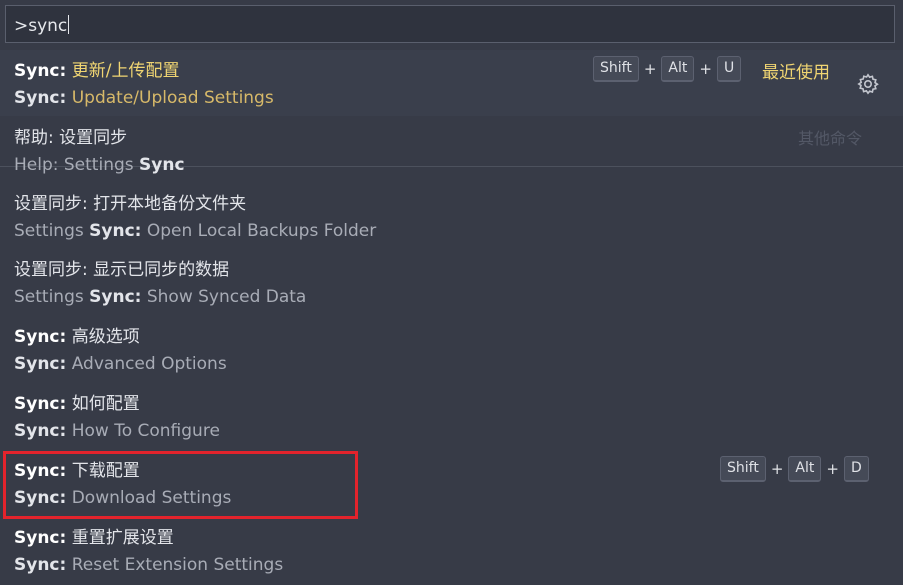 This screenshot has height=585, width=903. Describe the element at coordinates (796, 73) in the screenshot. I see `recently-used-label: 最近使用` at that location.